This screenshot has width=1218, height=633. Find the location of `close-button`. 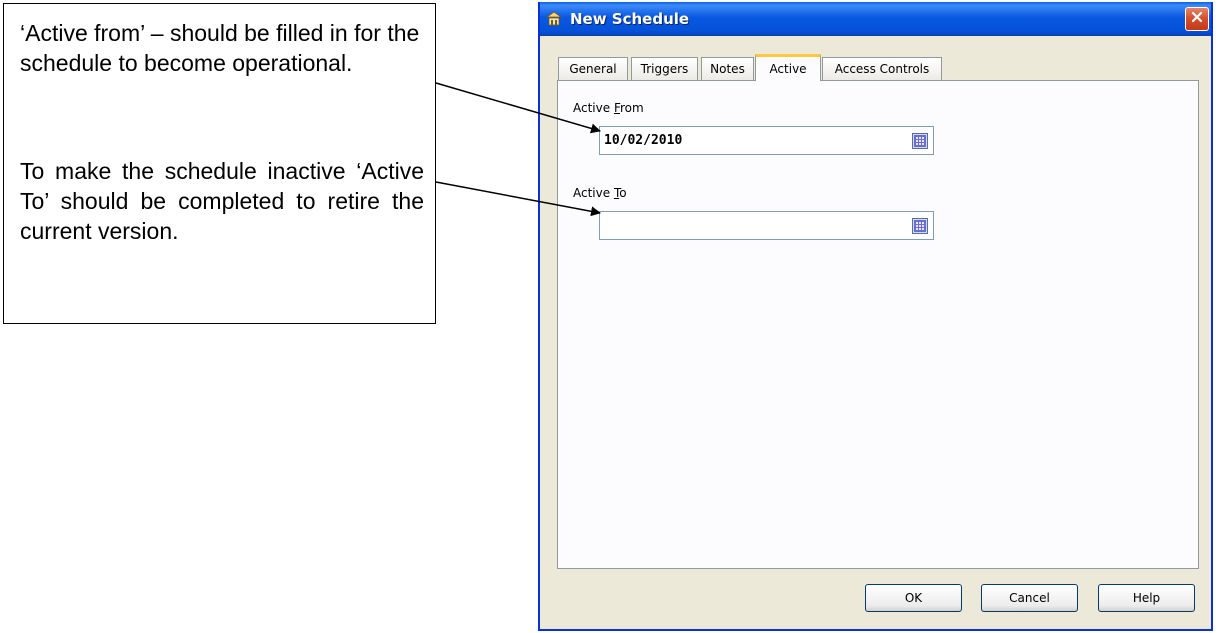

close-button is located at coordinates (1197, 19).